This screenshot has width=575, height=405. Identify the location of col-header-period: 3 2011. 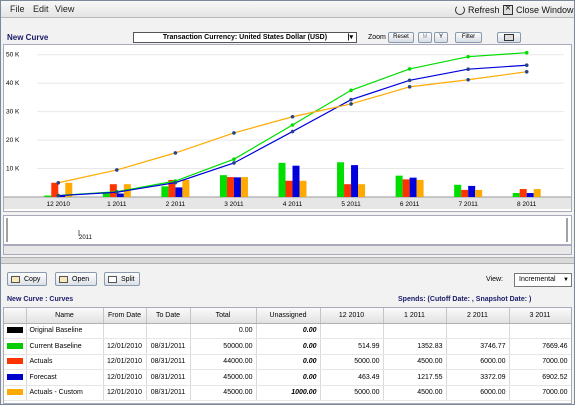
(540, 316).